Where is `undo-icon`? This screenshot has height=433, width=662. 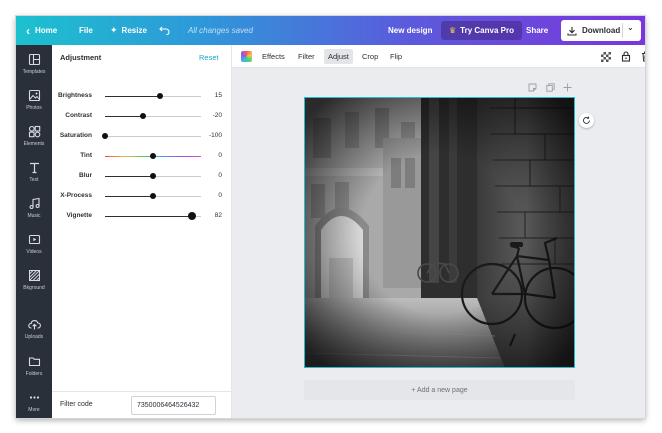
undo-icon is located at coordinates (164, 30).